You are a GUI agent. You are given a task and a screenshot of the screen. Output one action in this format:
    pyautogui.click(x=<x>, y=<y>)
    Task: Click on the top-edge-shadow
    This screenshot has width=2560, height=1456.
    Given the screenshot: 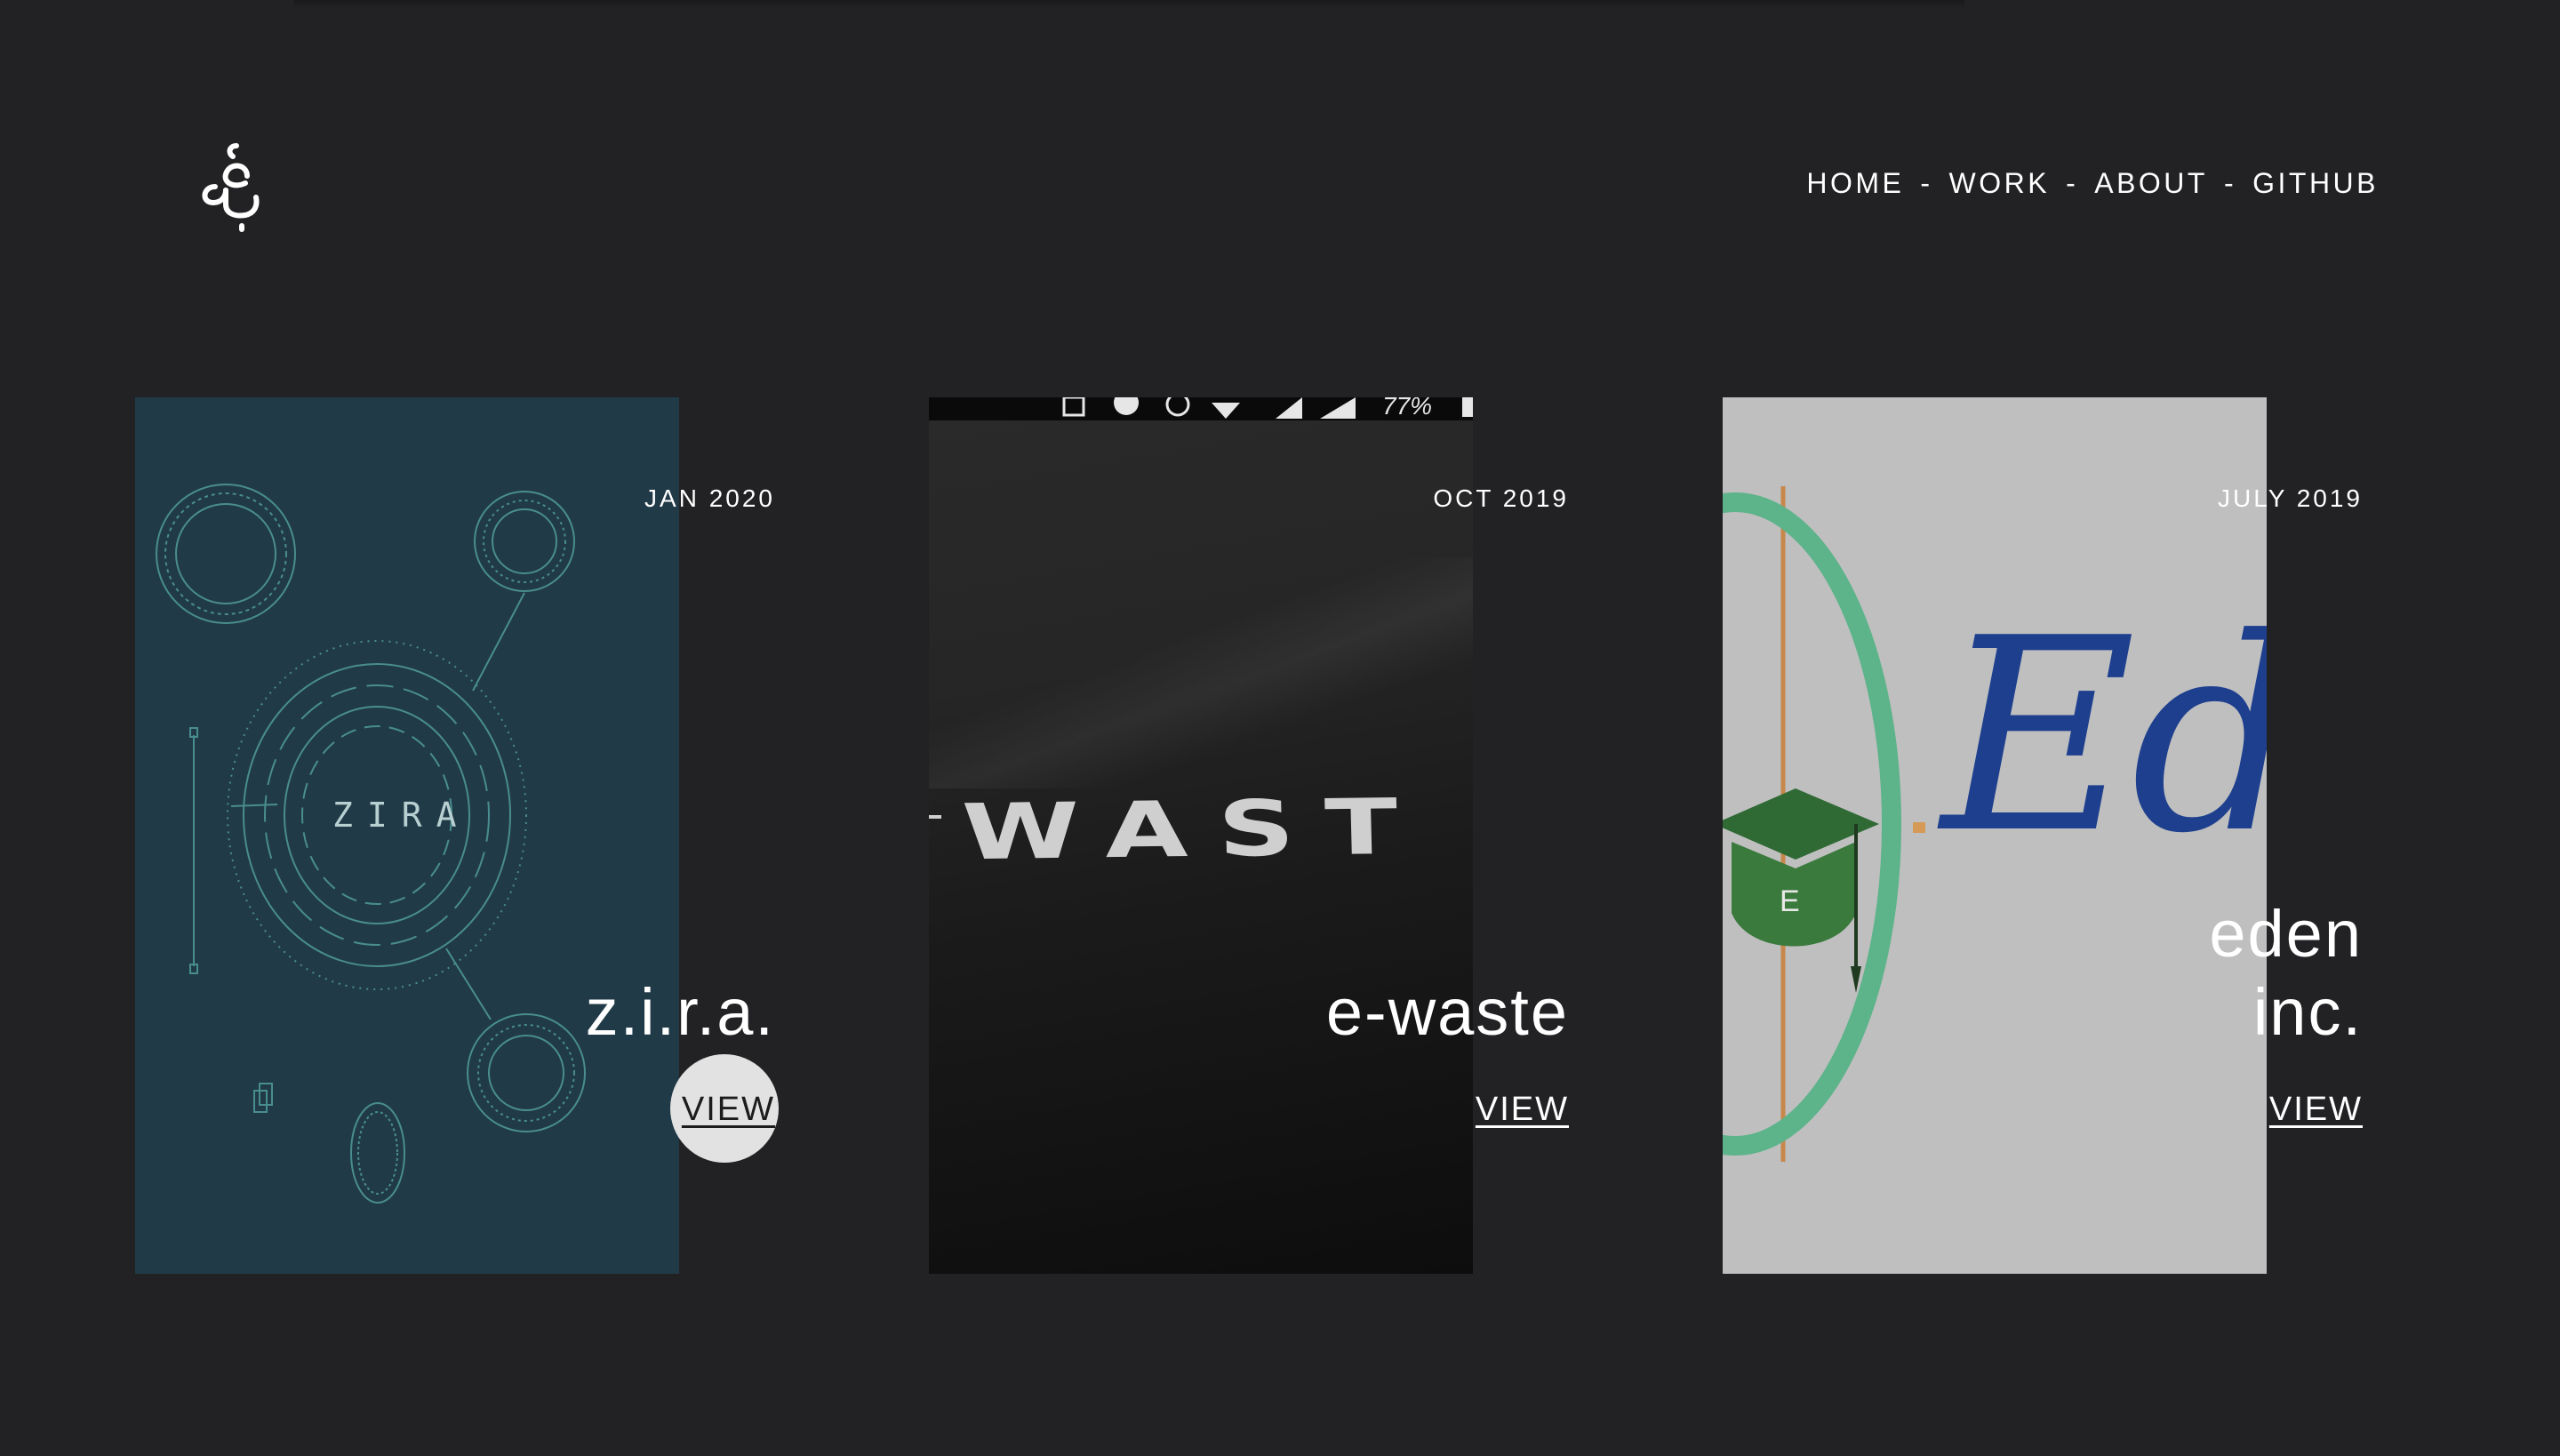 What is the action you would take?
    pyautogui.click(x=1128, y=4)
    